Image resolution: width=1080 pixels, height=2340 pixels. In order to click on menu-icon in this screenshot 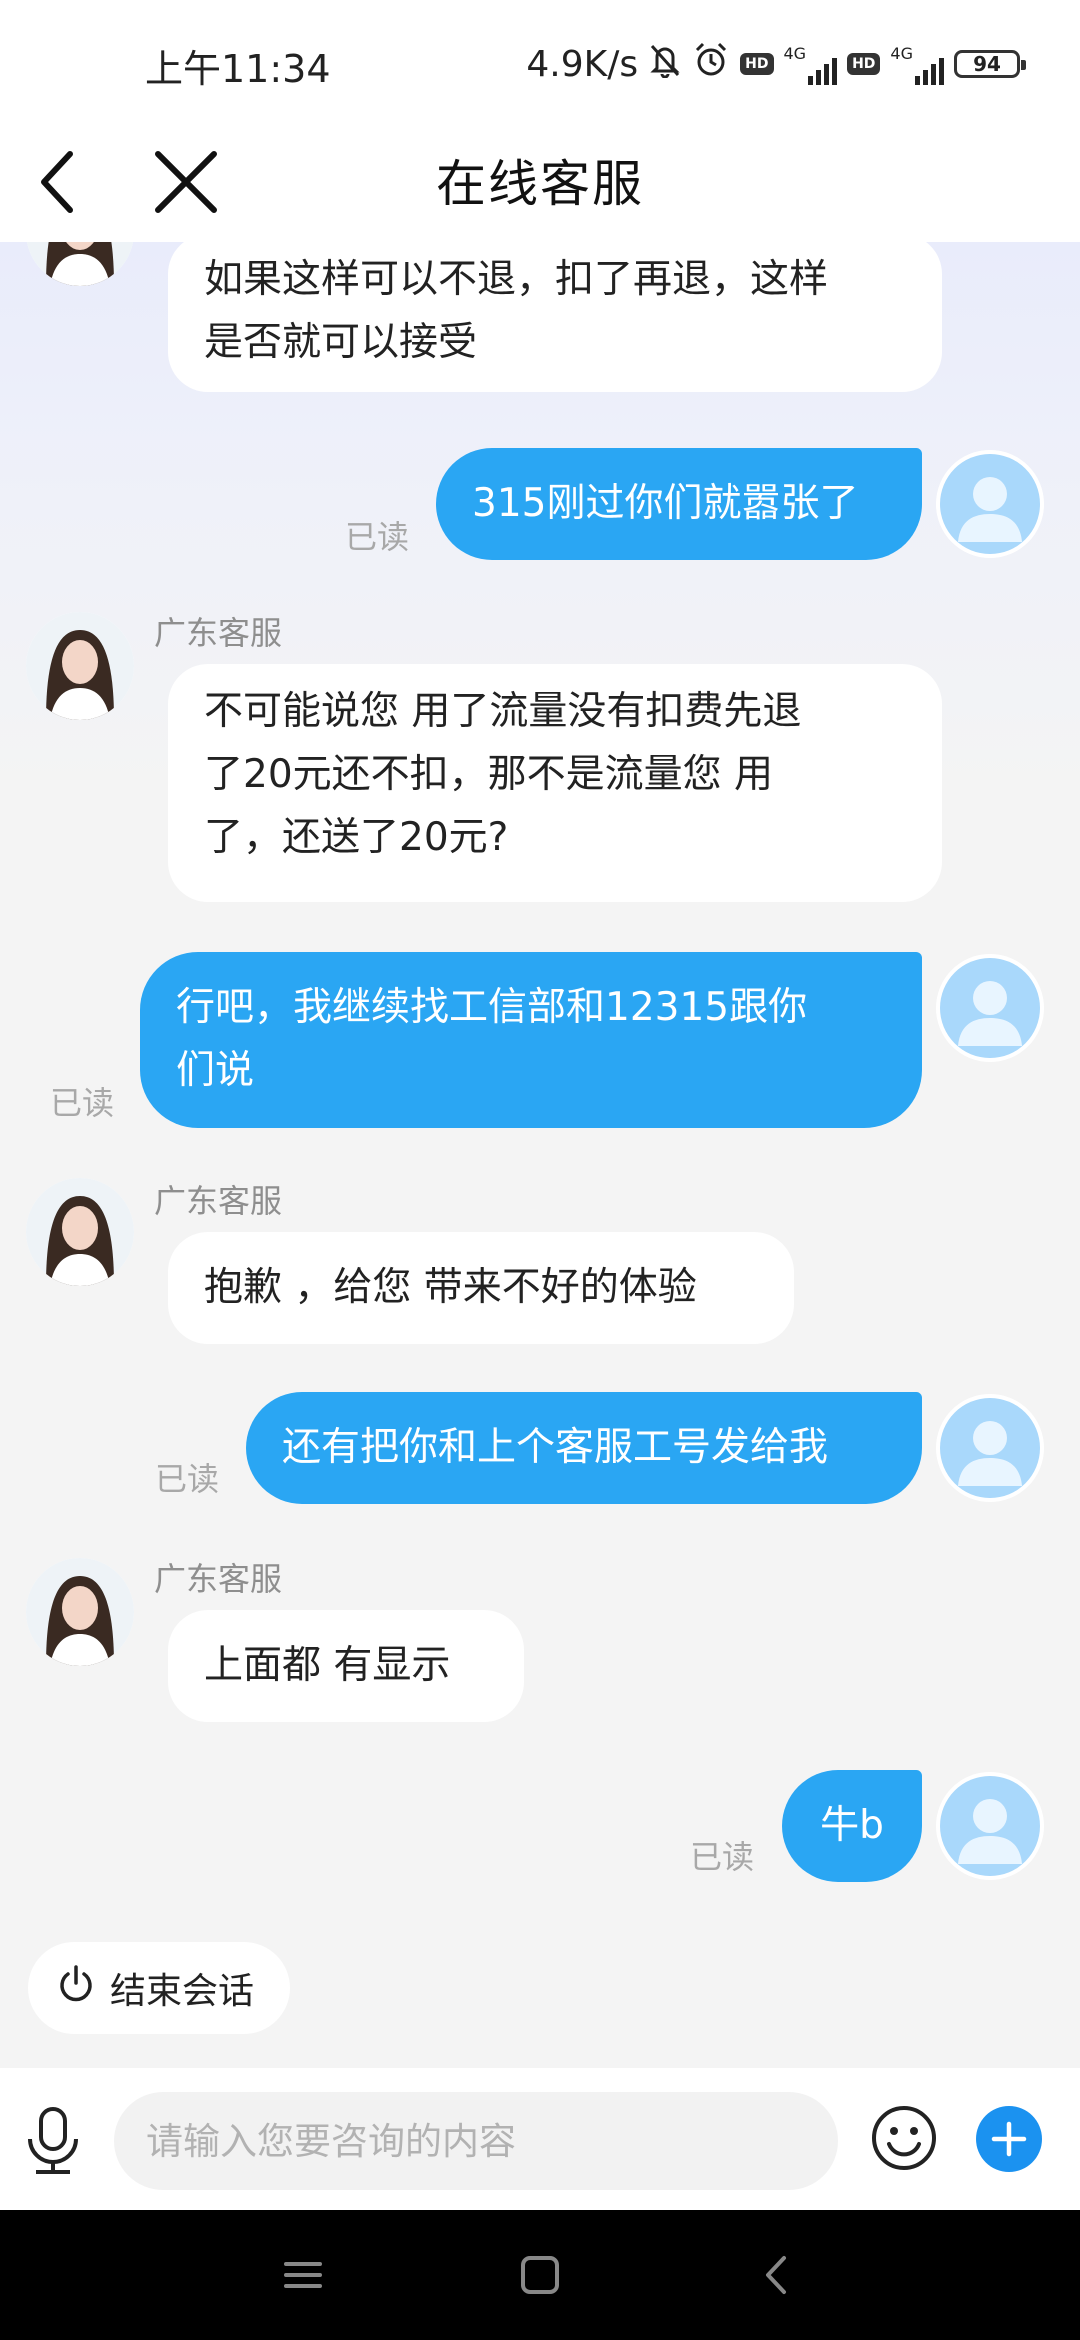, I will do `click(303, 2275)`.